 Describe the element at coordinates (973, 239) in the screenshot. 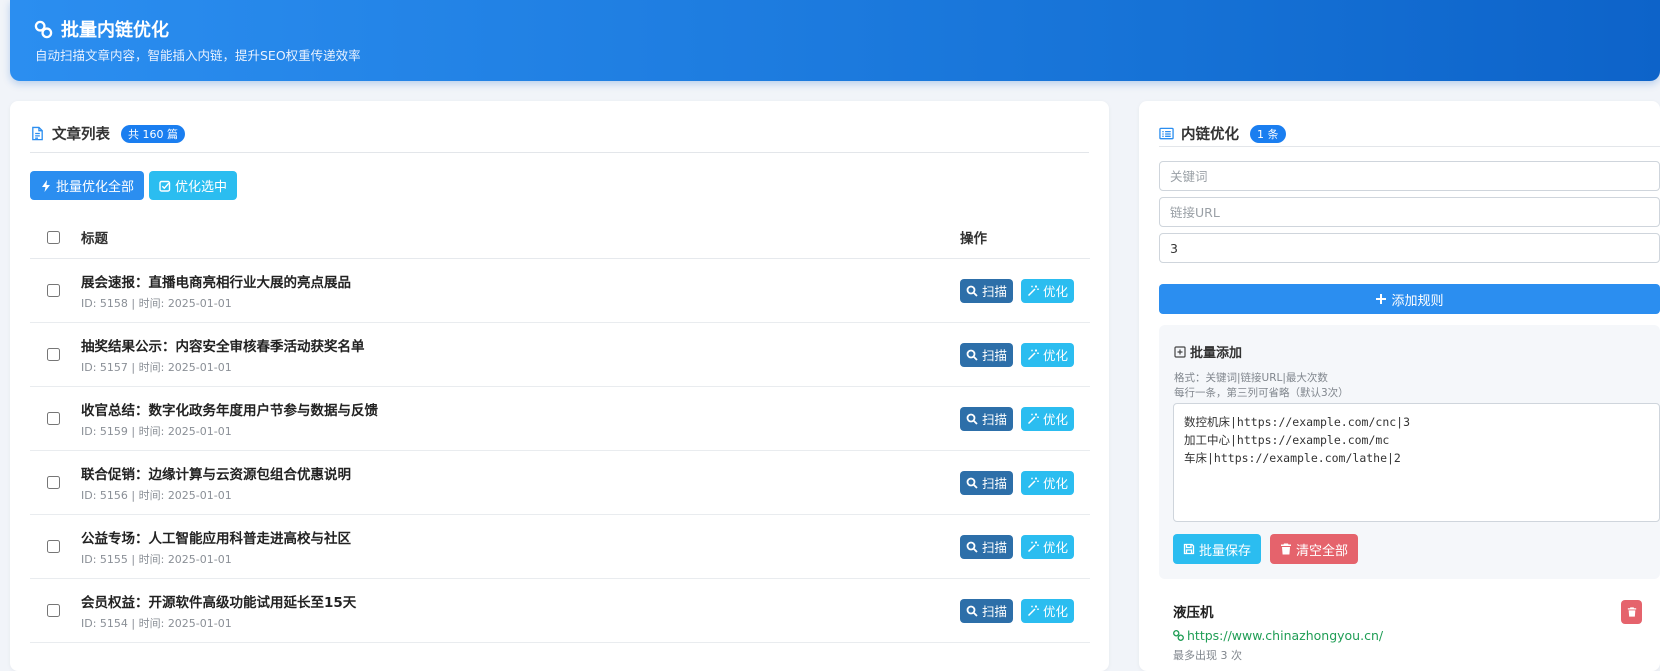

I see `column-ops-header: 操作` at that location.